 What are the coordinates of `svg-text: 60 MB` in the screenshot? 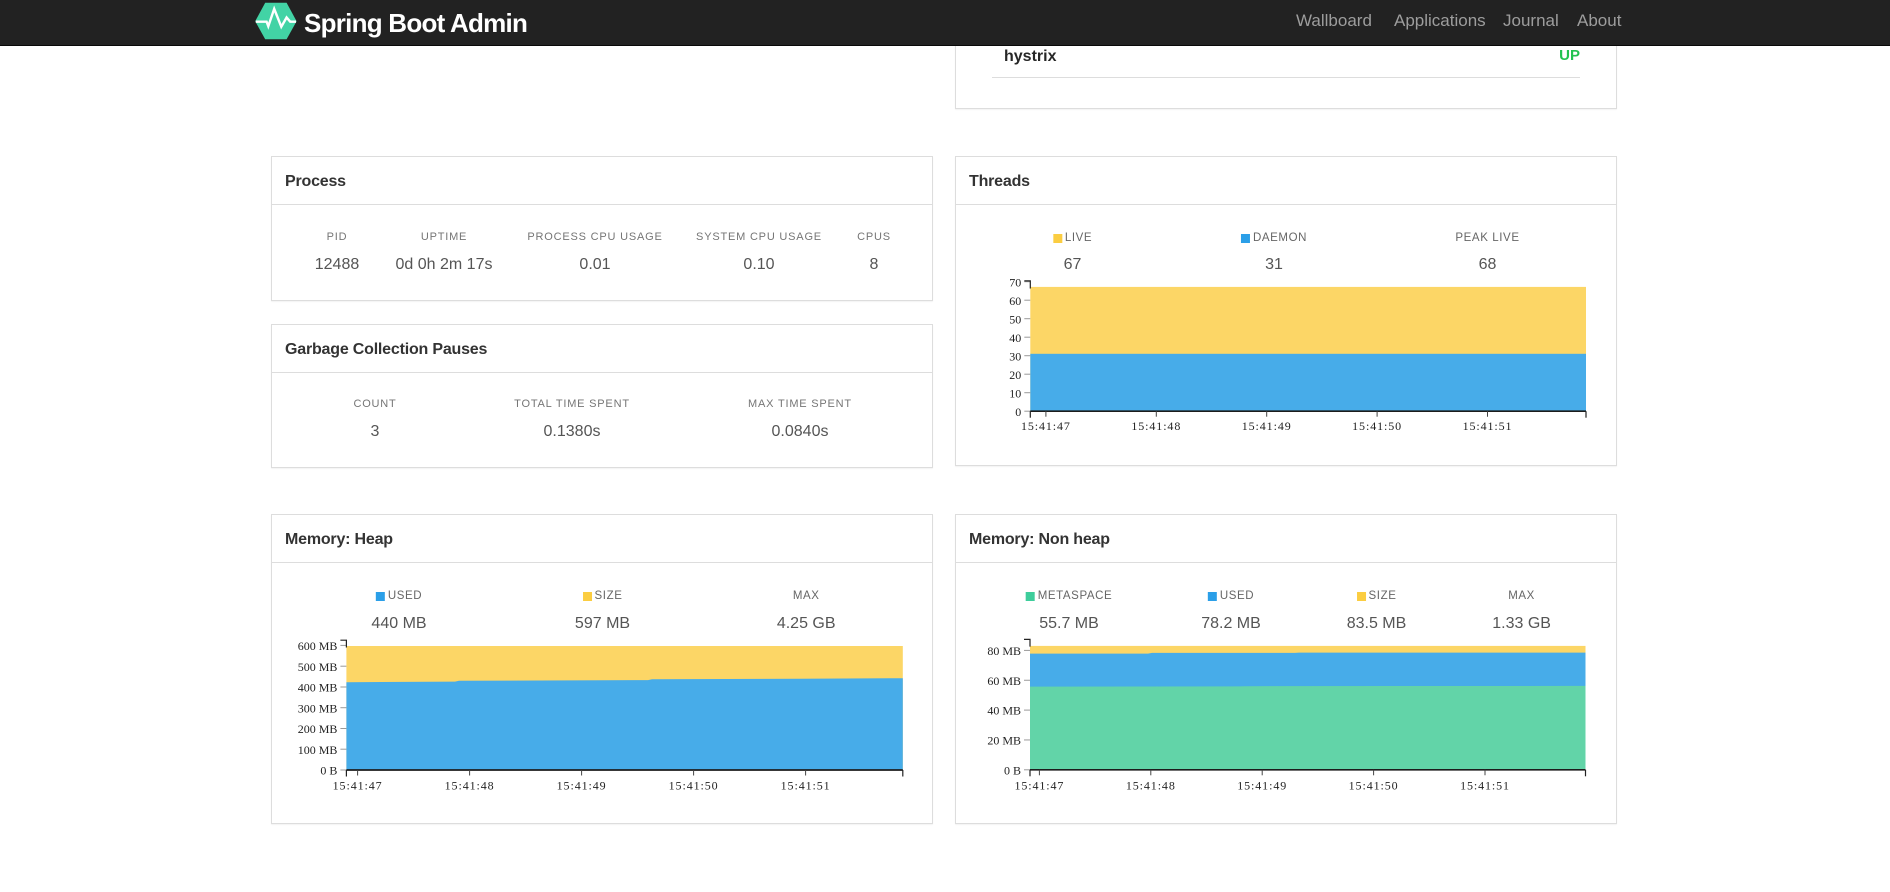 It's located at (1004, 681).